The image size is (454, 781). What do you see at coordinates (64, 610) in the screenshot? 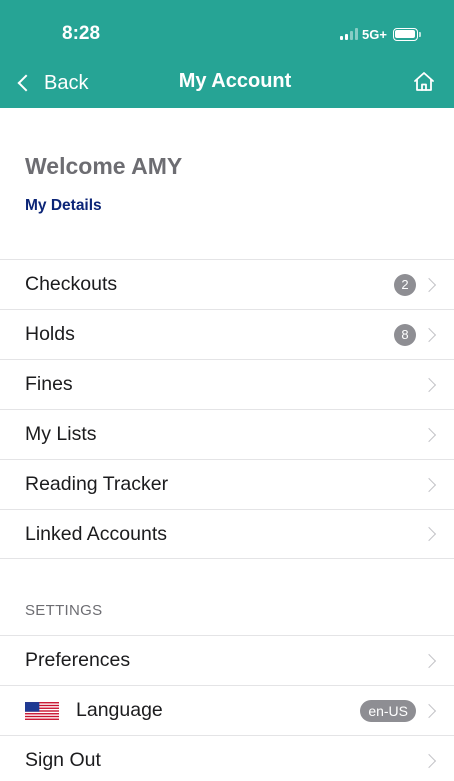
I see `settings-section-header: SETTINGS` at bounding box center [64, 610].